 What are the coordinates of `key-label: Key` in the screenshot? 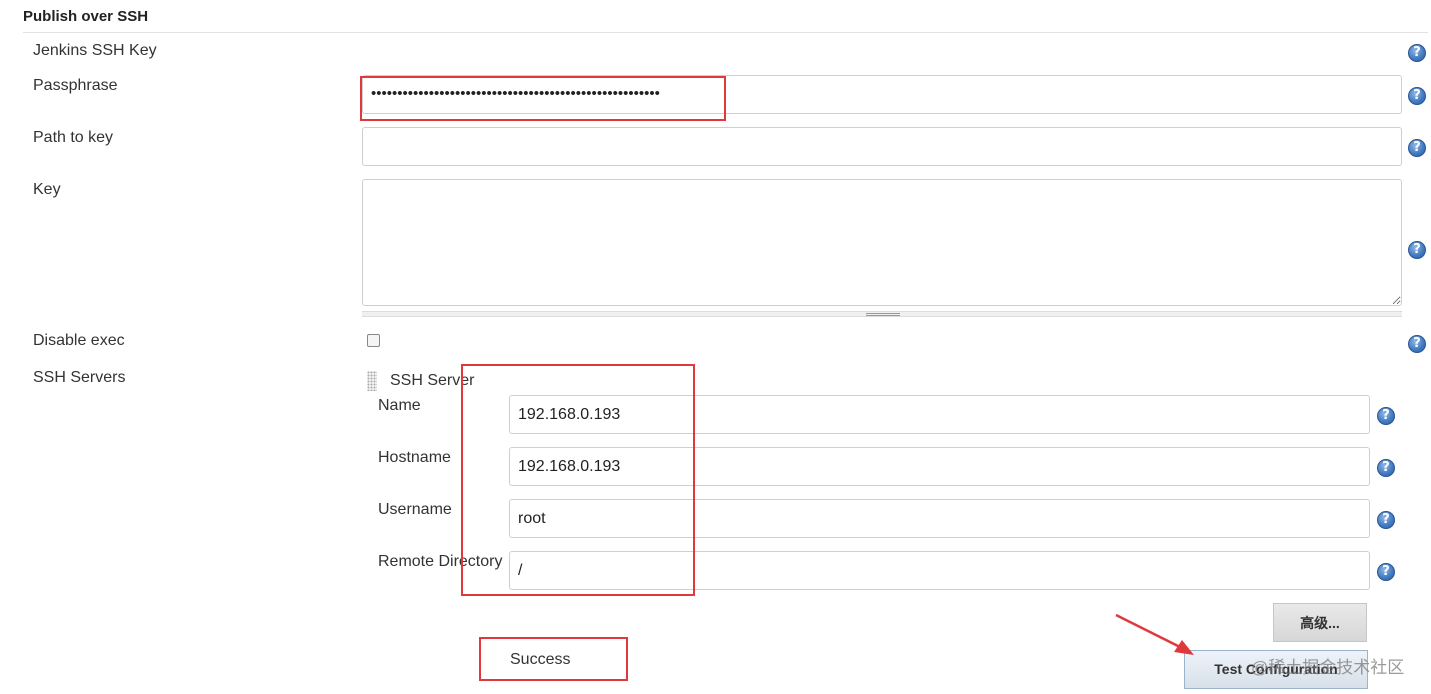 It's located at (47, 189).